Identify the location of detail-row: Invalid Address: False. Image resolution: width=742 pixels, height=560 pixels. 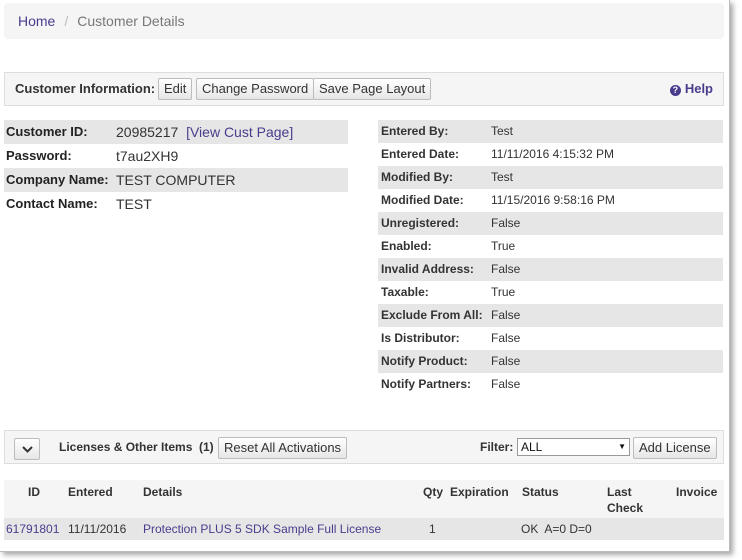
(550, 269).